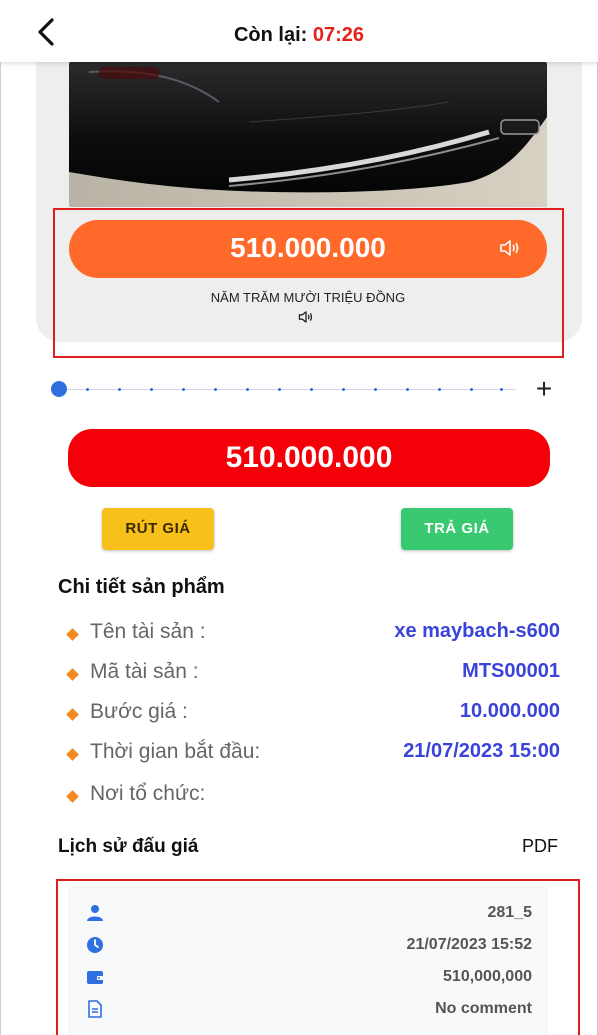  Describe the element at coordinates (511, 671) in the screenshot. I see `detail-value: MTS00001` at that location.